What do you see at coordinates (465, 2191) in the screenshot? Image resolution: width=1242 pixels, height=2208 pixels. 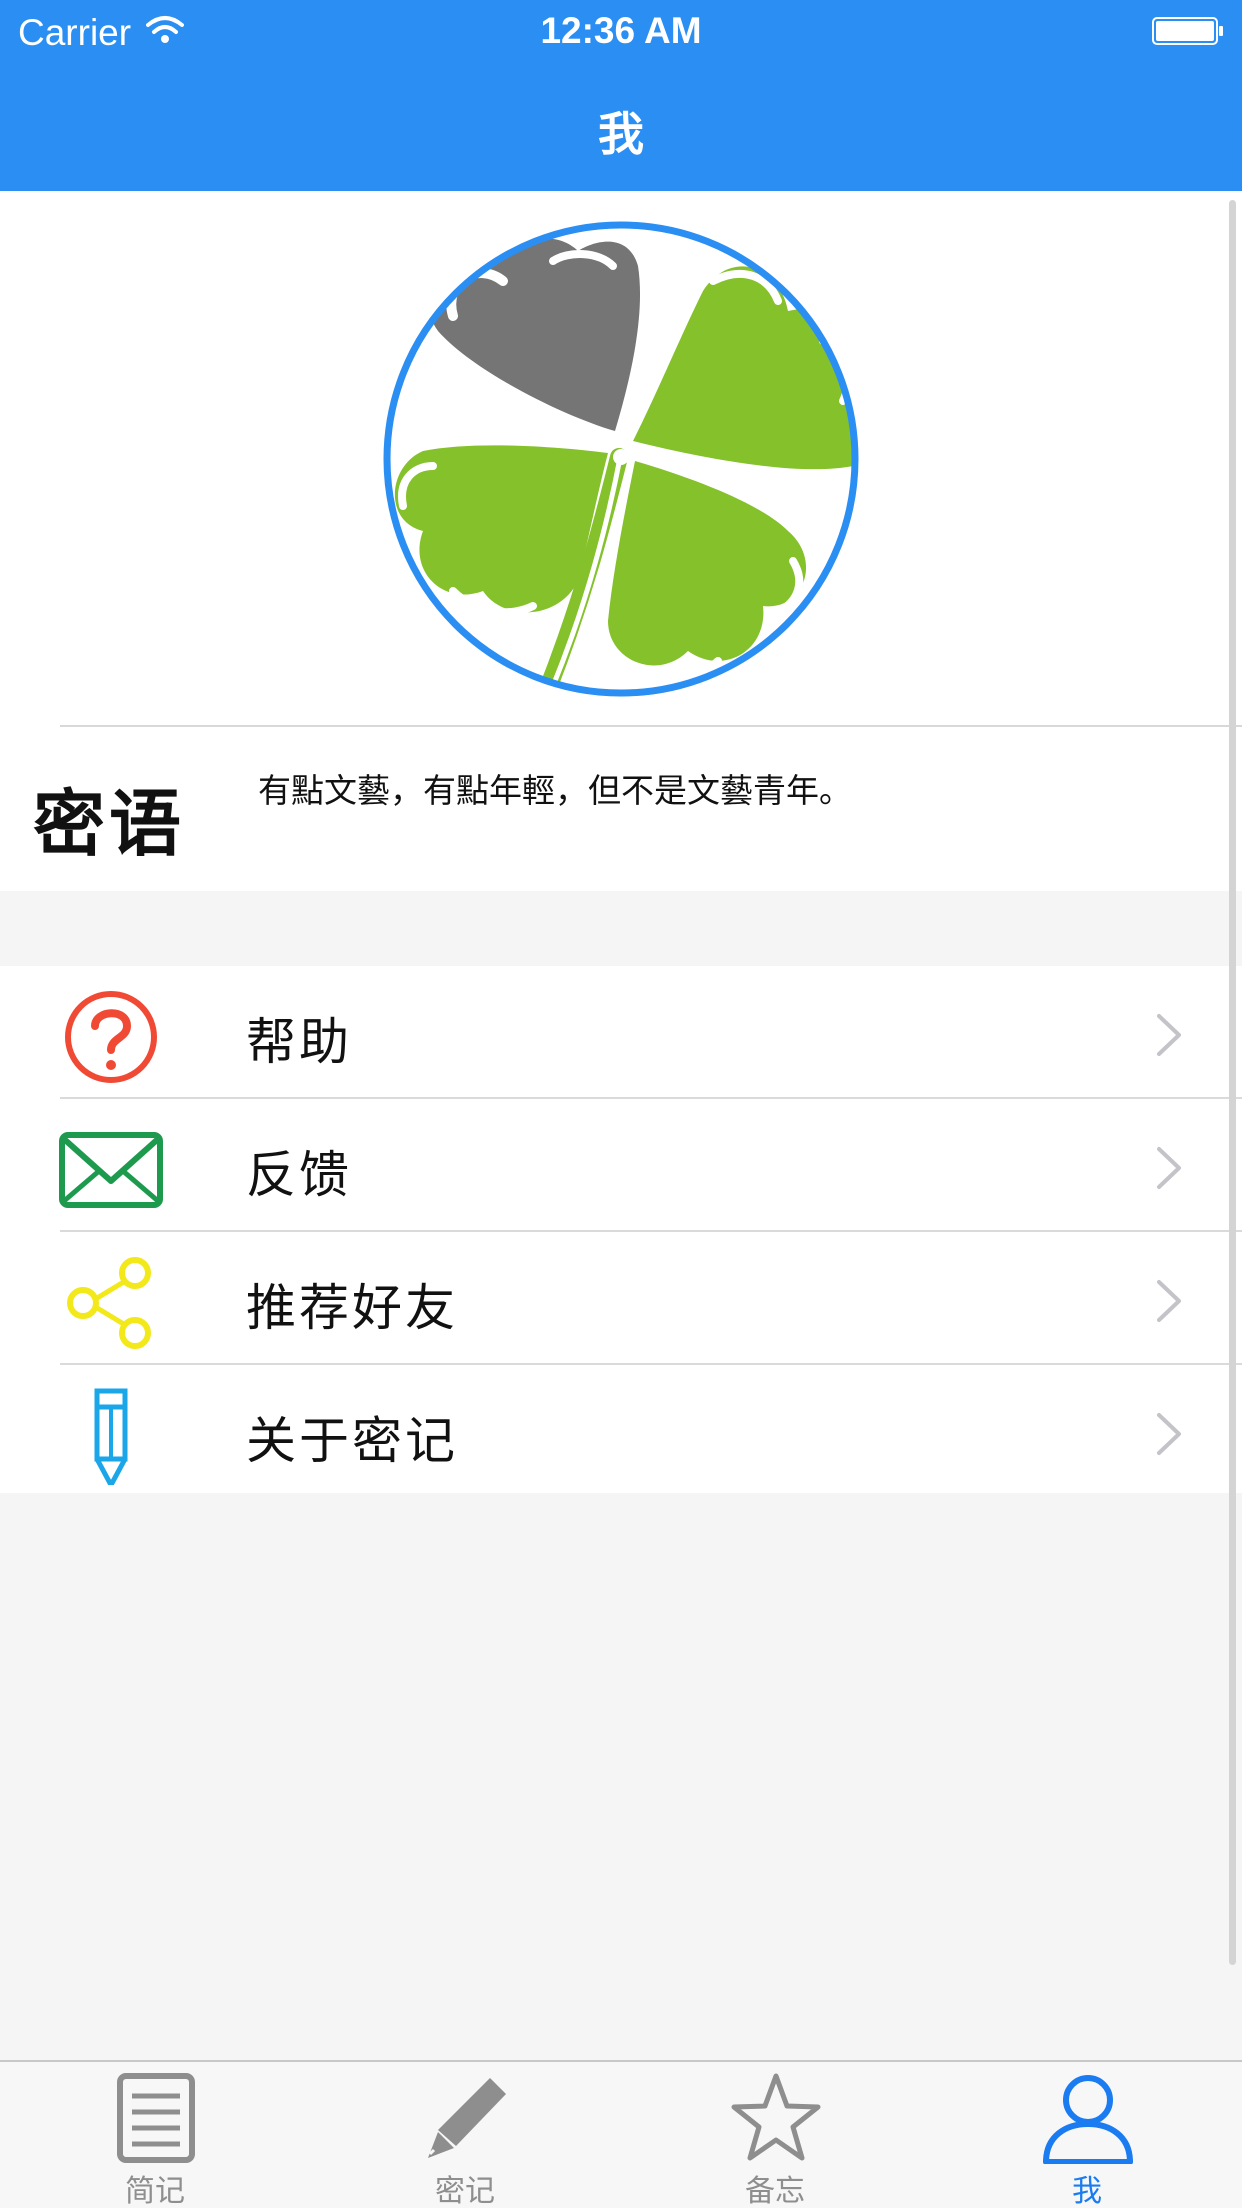 I see `tab-label: 密记` at bounding box center [465, 2191].